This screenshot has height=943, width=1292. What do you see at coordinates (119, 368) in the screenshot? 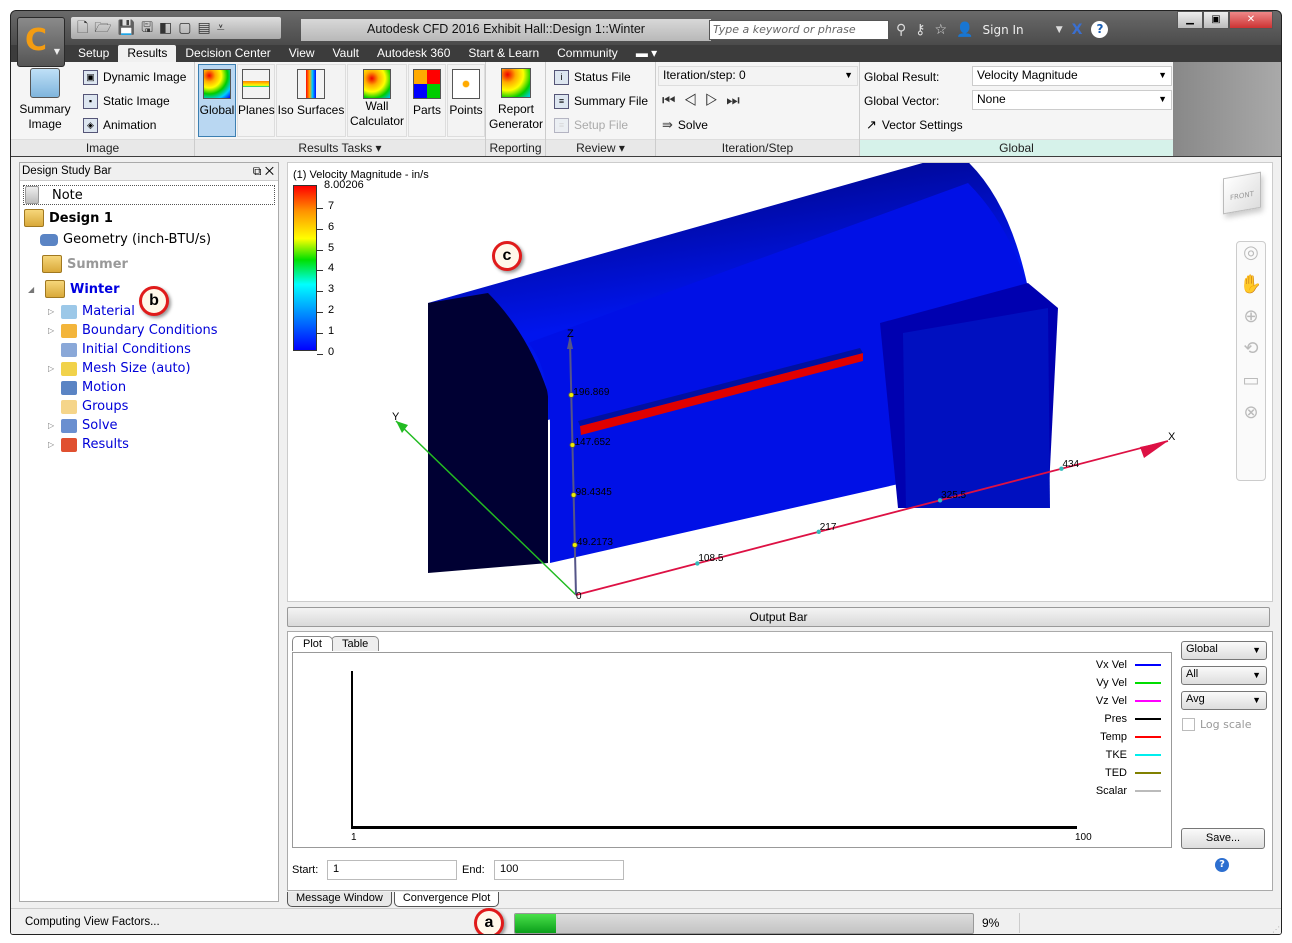
I see `tree-item-mesh-size-auto: ▷ Mesh Size (auto)` at bounding box center [119, 368].